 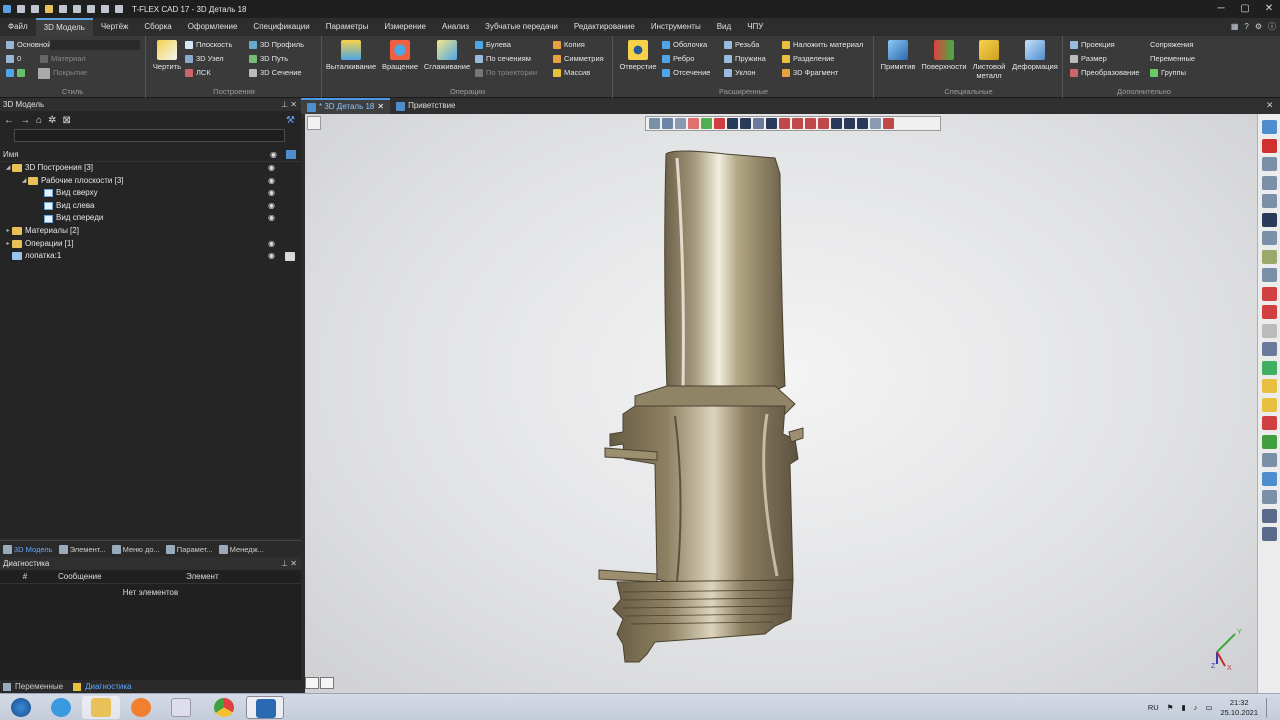 I want to click on material-select: Материал, so click(x=63, y=59).